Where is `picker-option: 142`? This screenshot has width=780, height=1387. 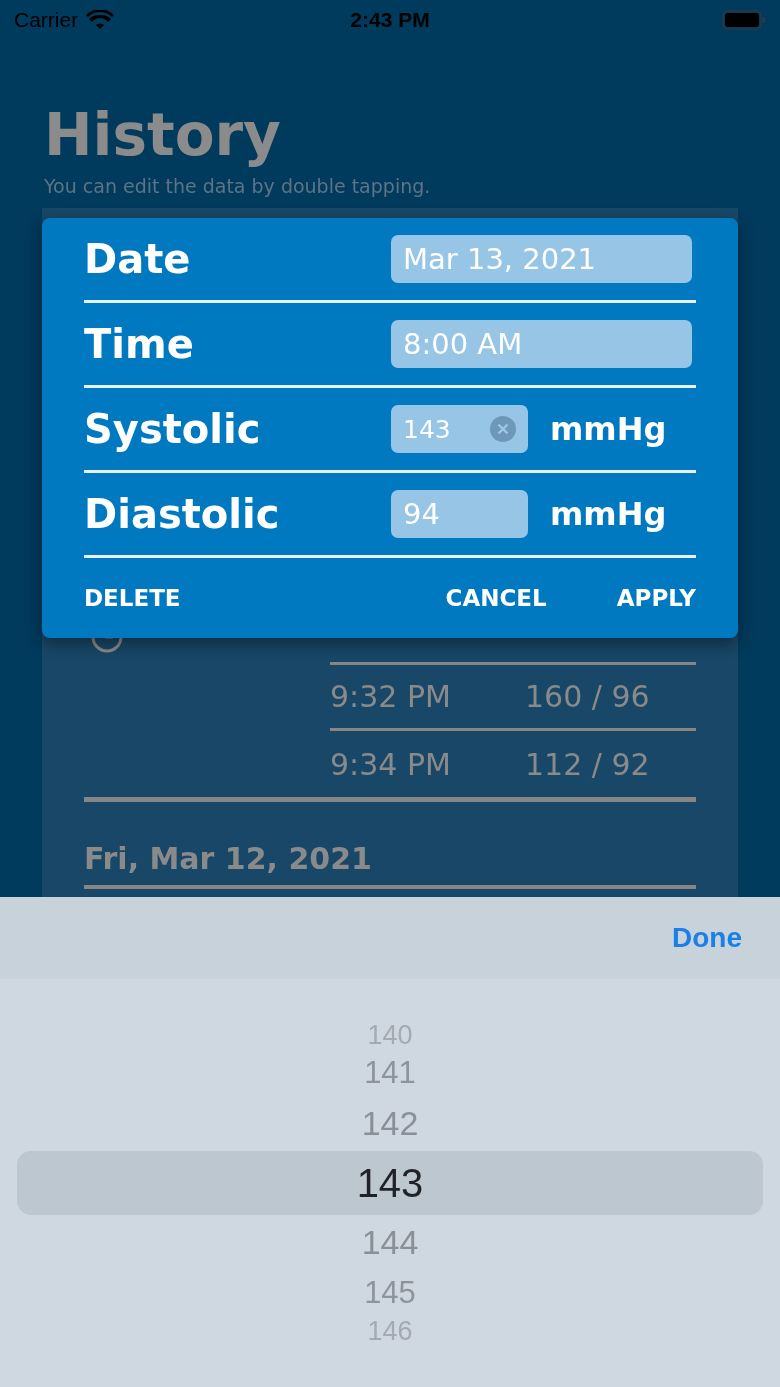
picker-option: 142 is located at coordinates (390, 1123).